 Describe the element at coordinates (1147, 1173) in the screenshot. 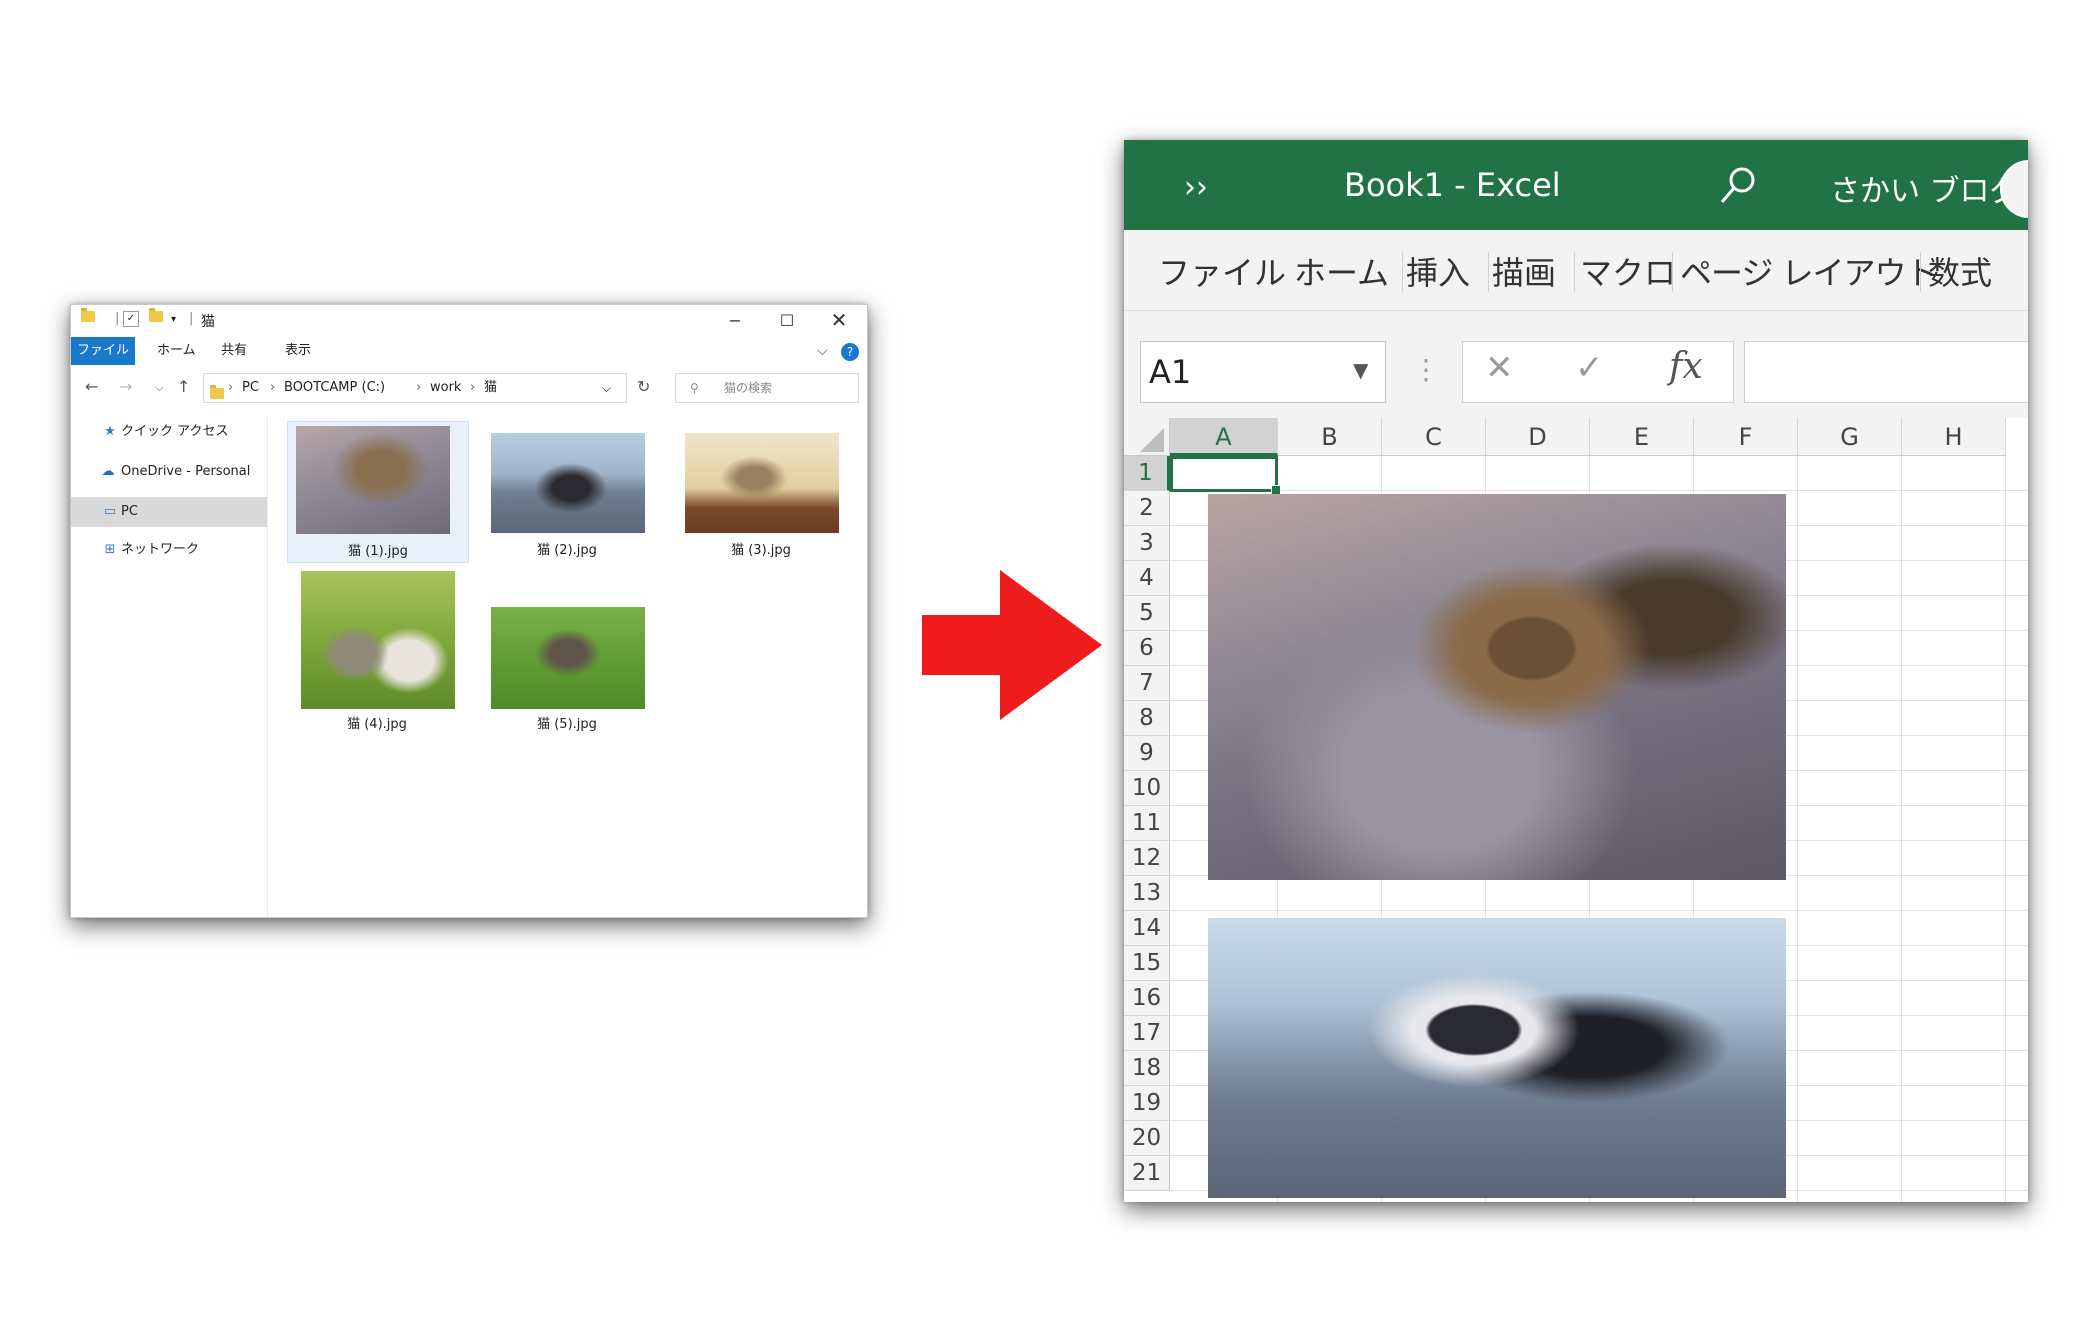

I see `row-header-21: 21` at that location.